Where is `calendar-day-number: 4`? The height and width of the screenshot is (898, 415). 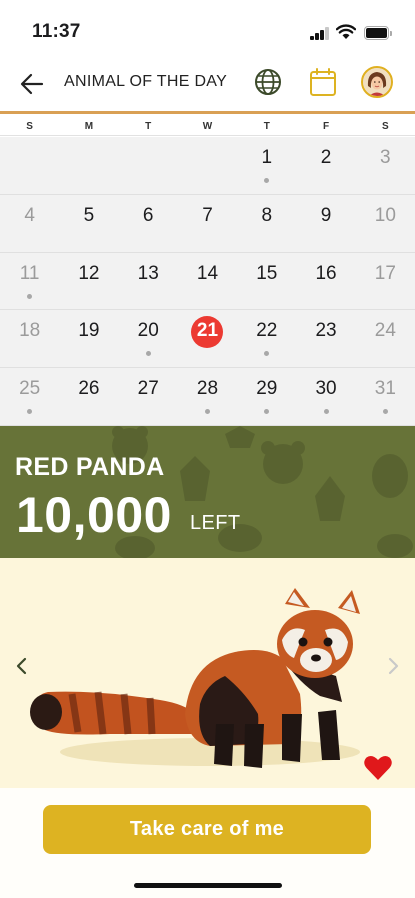
calendar-day-number: 4 is located at coordinates (29, 215).